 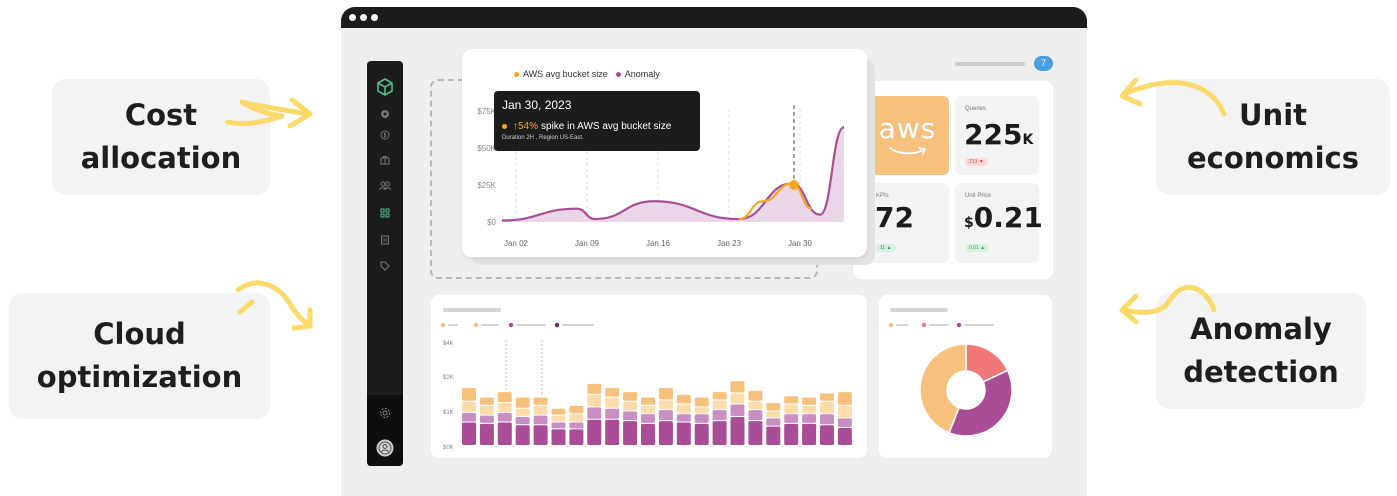 I want to click on feature-label-line: allocation, so click(x=161, y=158).